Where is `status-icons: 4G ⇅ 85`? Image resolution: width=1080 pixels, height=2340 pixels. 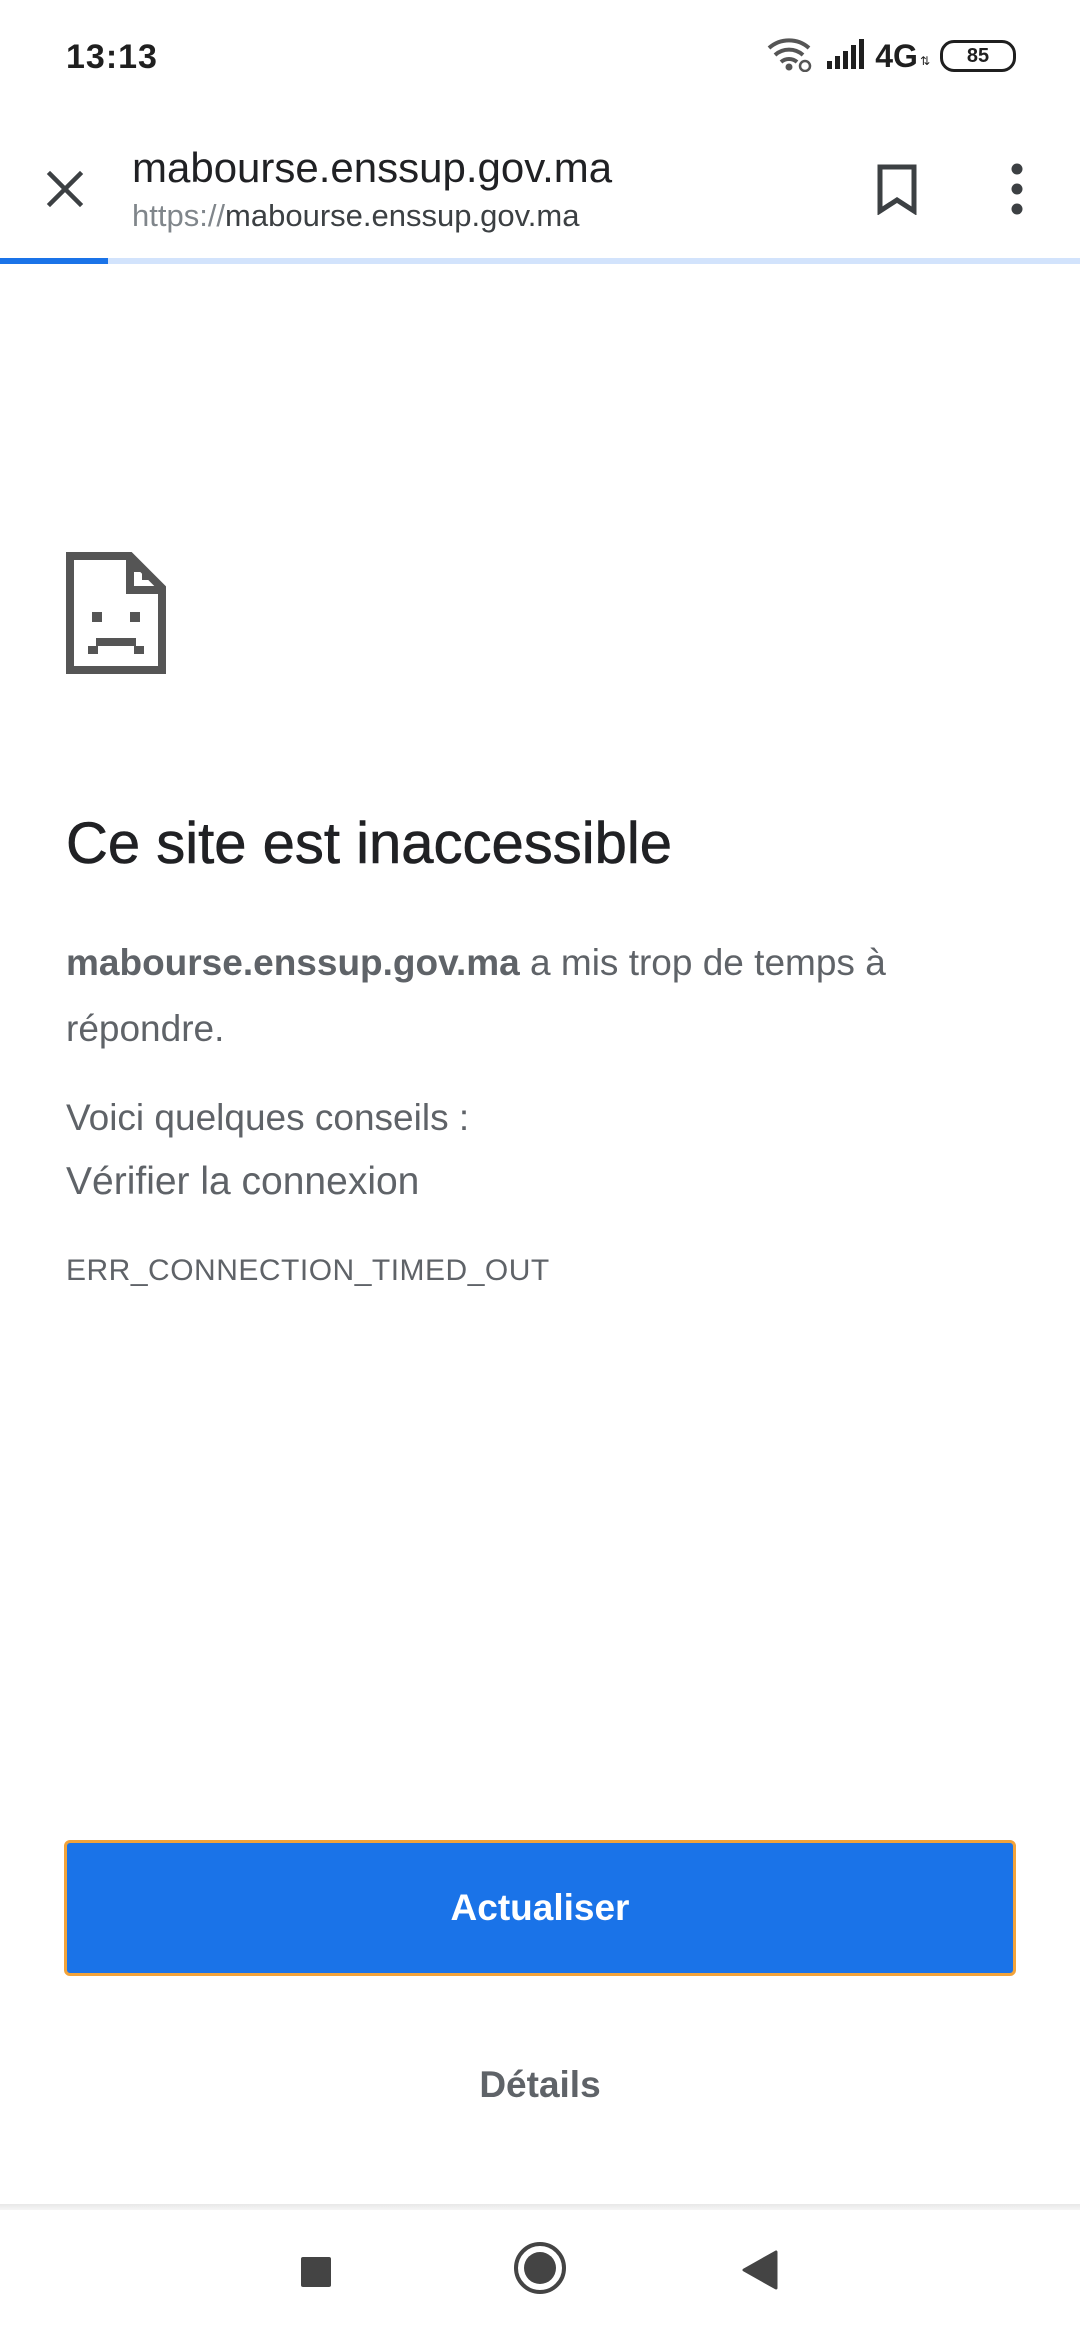 status-icons: 4G ⇅ 85 is located at coordinates (883, 56).